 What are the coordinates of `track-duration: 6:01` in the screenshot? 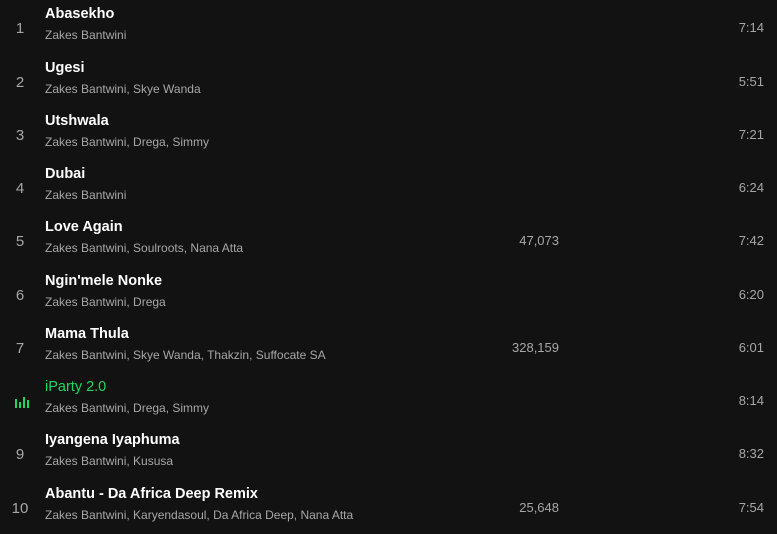 It's located at (751, 347).